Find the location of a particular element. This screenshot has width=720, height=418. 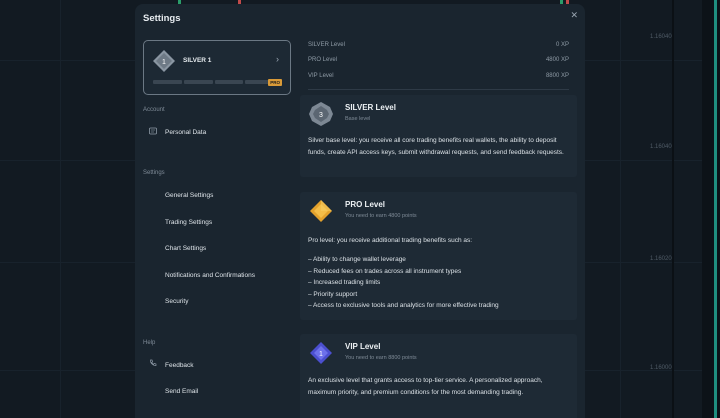

silver-level-badge-icon: 1 is located at coordinates (164, 61).